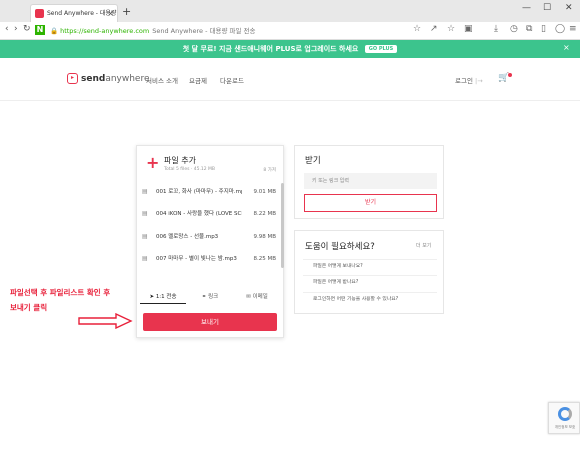 This screenshot has height=465, width=580. I want to click on file-name: 007 마마무 - 별이 빛나는 밤.mp3, so click(196, 259).